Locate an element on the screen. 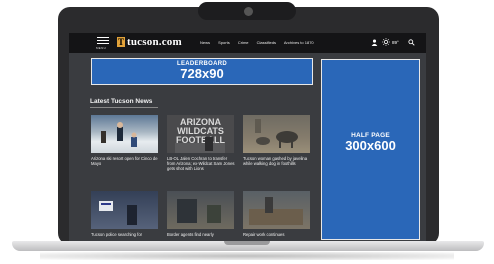 This screenshot has width=494, height=264. menu-label: MENU is located at coordinates (101, 48).